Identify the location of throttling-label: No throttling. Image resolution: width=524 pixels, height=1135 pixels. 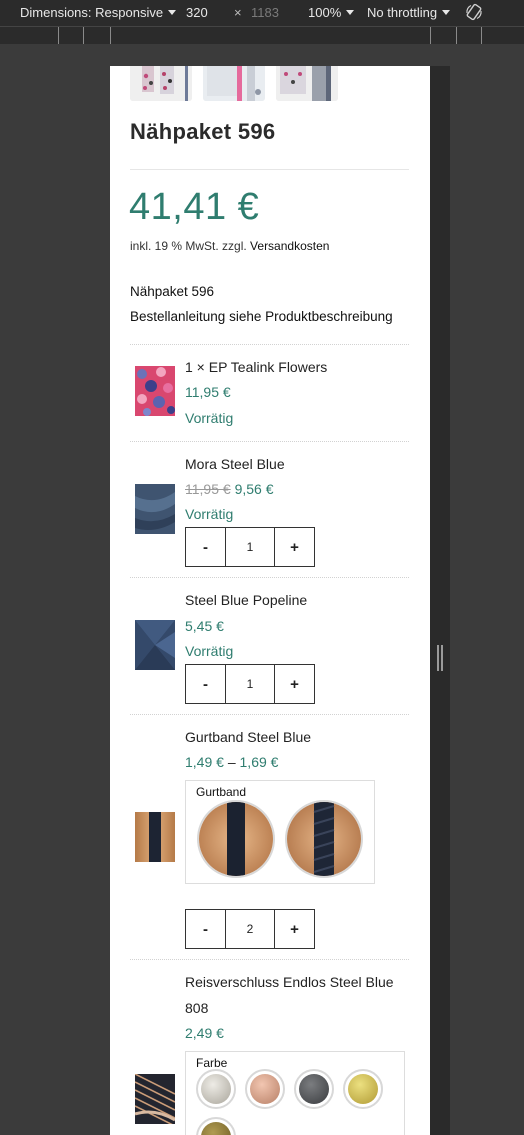
(402, 12).